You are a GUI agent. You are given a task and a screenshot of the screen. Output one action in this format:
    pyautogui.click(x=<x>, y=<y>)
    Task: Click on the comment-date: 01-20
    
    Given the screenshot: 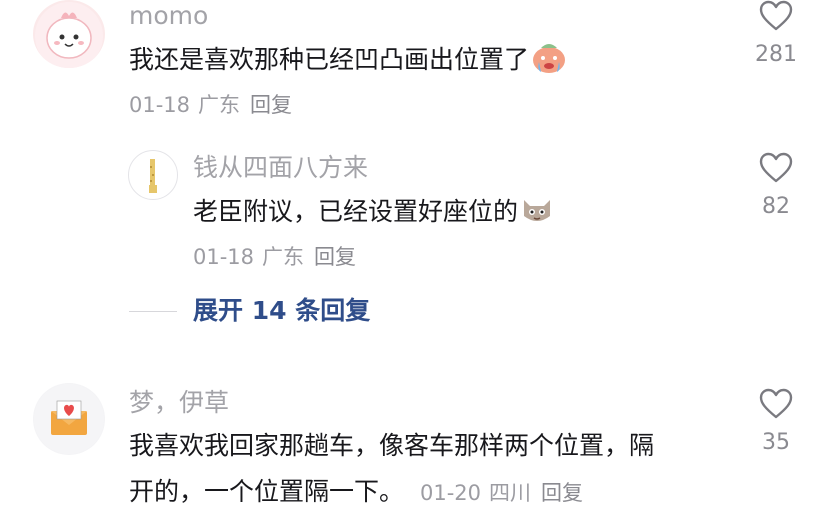 What is the action you would take?
    pyautogui.click(x=450, y=493)
    